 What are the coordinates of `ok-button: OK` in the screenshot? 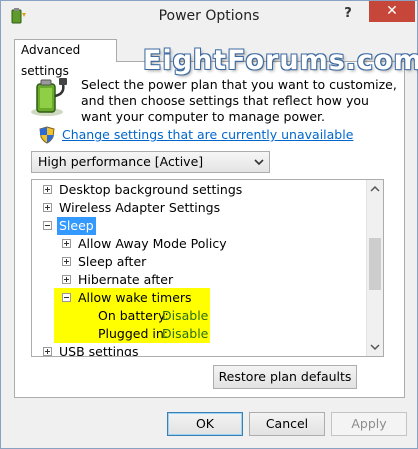 It's located at (205, 424).